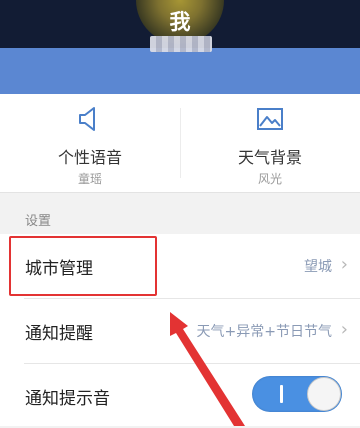 The width and height of the screenshot is (360, 428). I want to click on page-title: 我, so click(180, 22).